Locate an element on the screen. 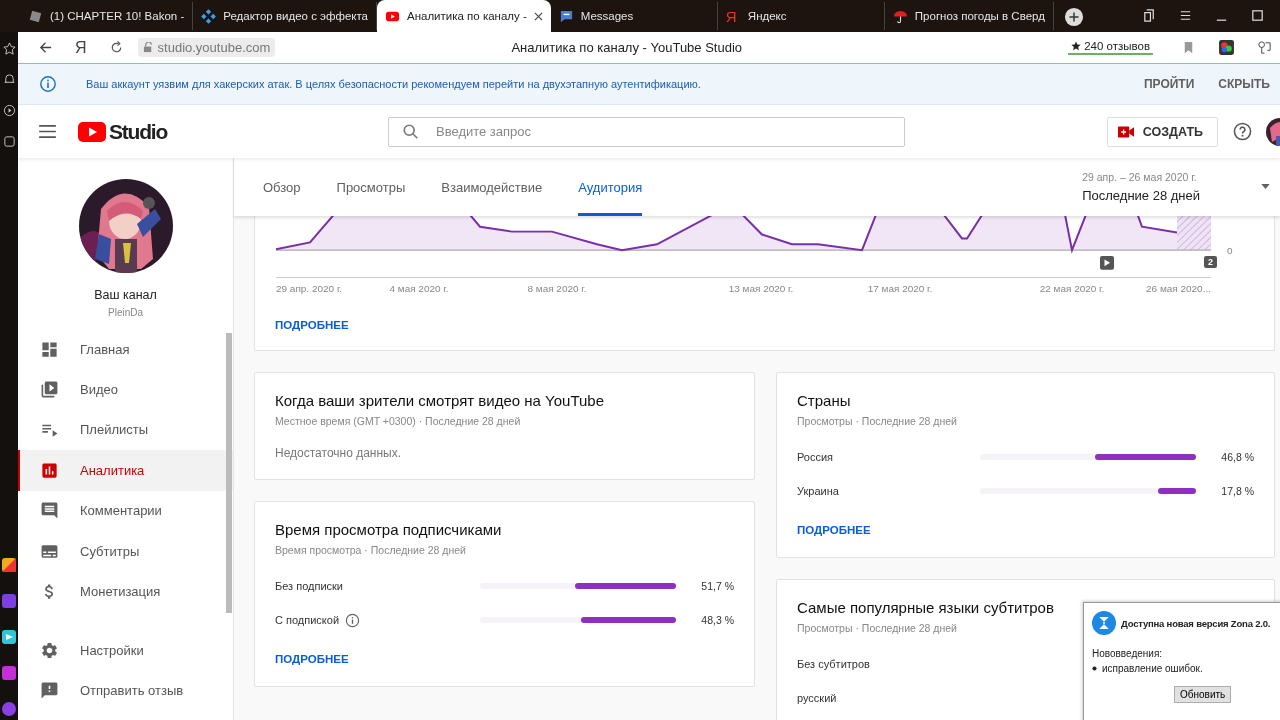  banner-action-button: ПРОЙТИ is located at coordinates (1162, 84).